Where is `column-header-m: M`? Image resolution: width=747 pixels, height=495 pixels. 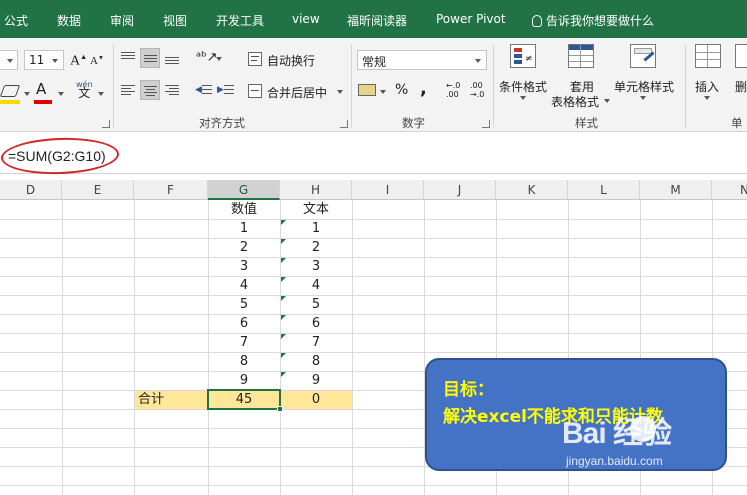
column-header-m: M is located at coordinates (676, 190).